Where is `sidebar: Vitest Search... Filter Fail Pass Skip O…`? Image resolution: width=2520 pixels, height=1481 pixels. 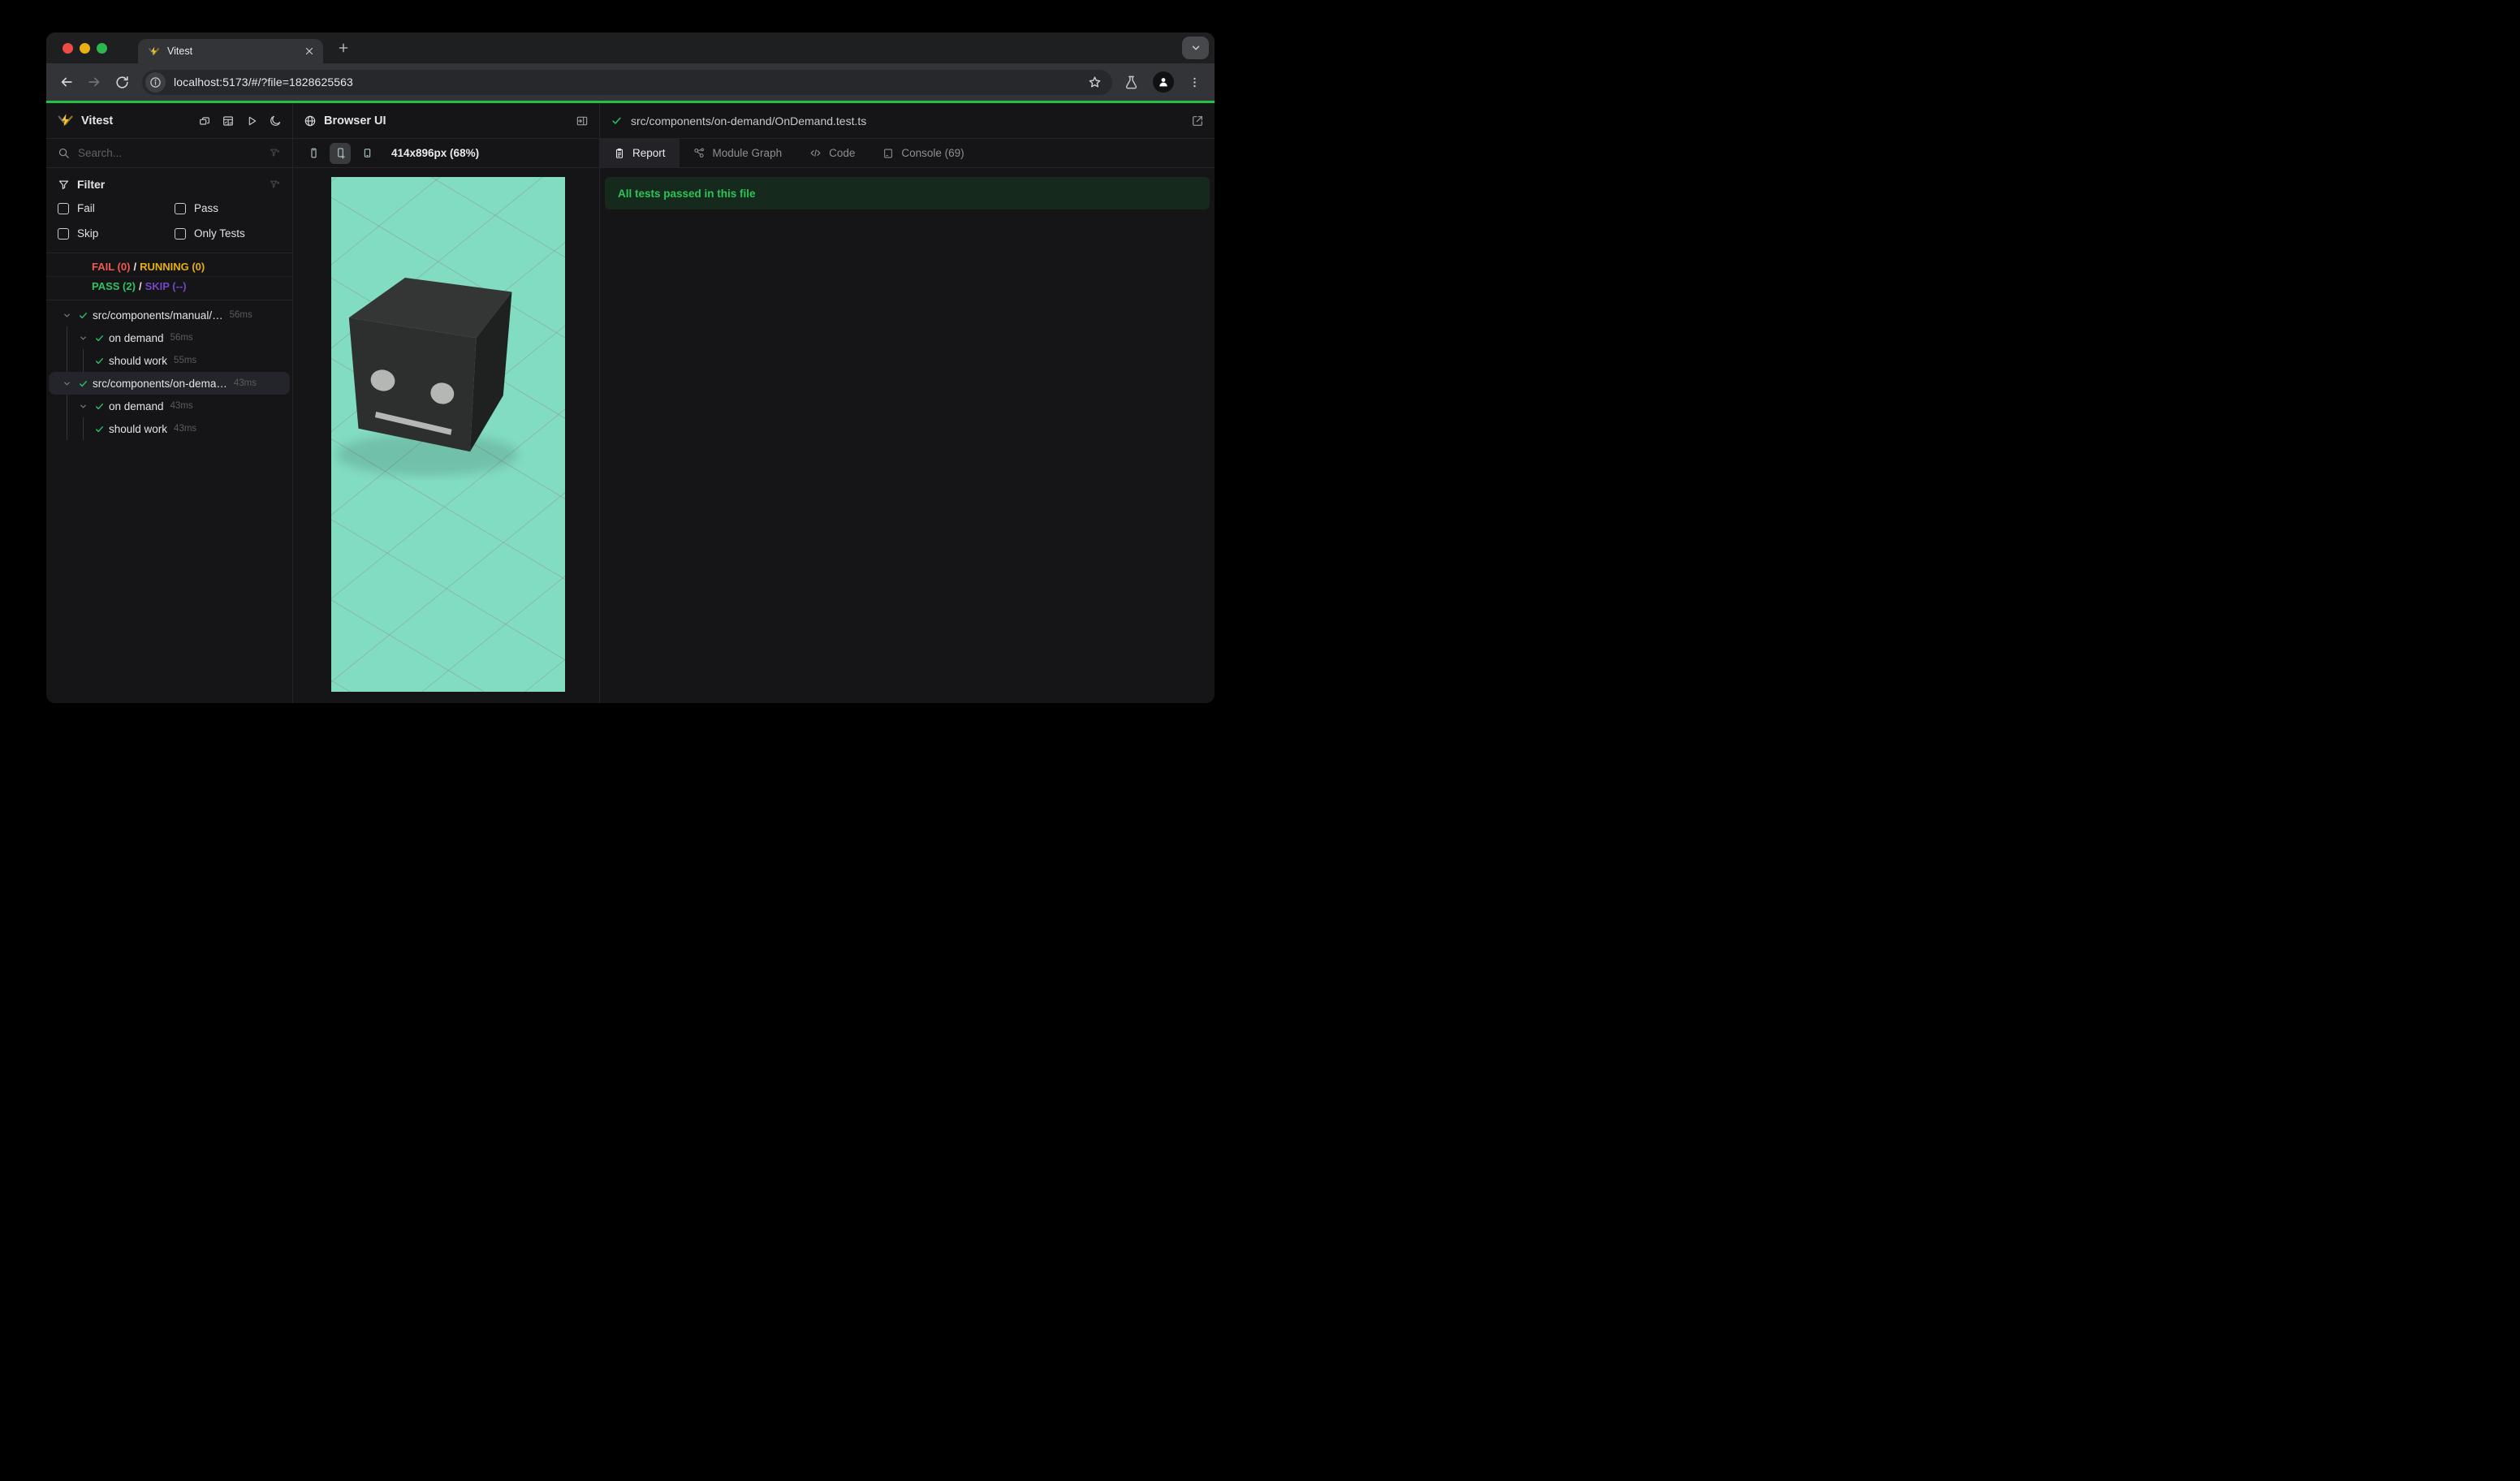 sidebar: Vitest Search... Filter Fail Pass Skip O… is located at coordinates (169, 403).